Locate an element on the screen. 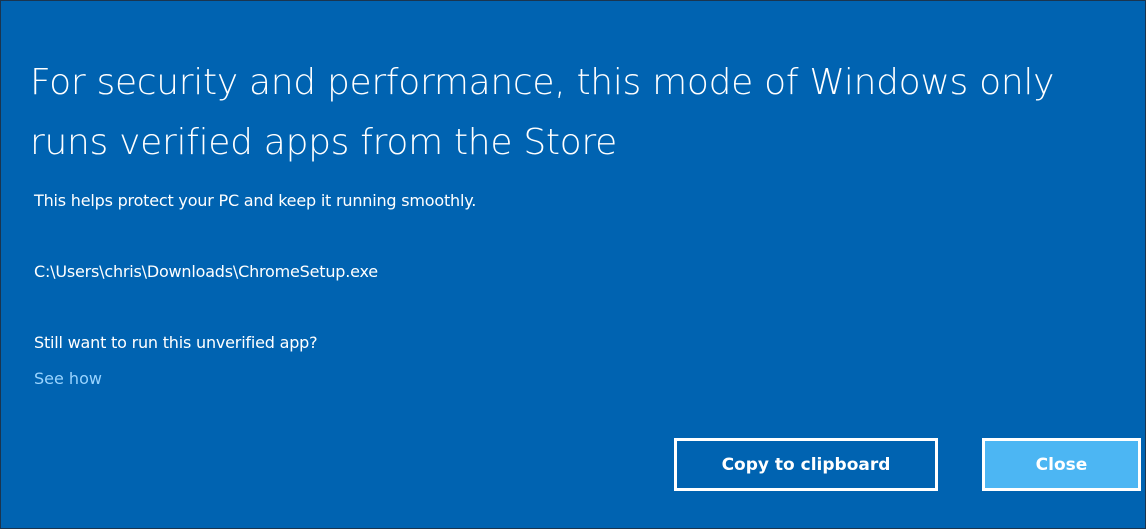  close-label: Close is located at coordinates (1061, 464).